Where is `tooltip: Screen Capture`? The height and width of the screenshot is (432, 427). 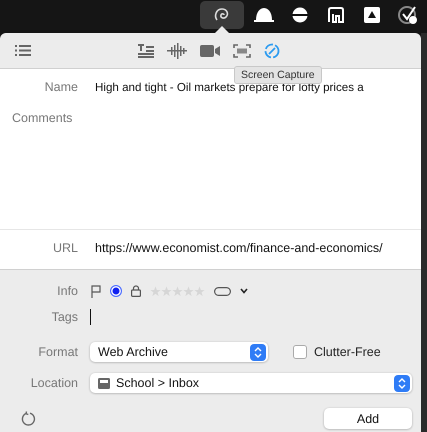
tooltip: Screen Capture is located at coordinates (278, 75).